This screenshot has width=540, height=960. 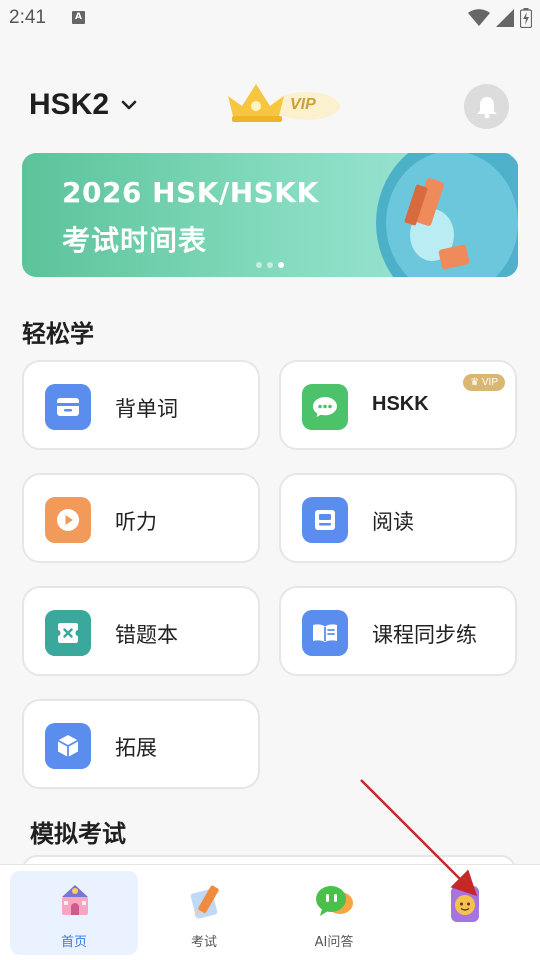 What do you see at coordinates (68, 407) in the screenshot?
I see `wallet-icon` at bounding box center [68, 407].